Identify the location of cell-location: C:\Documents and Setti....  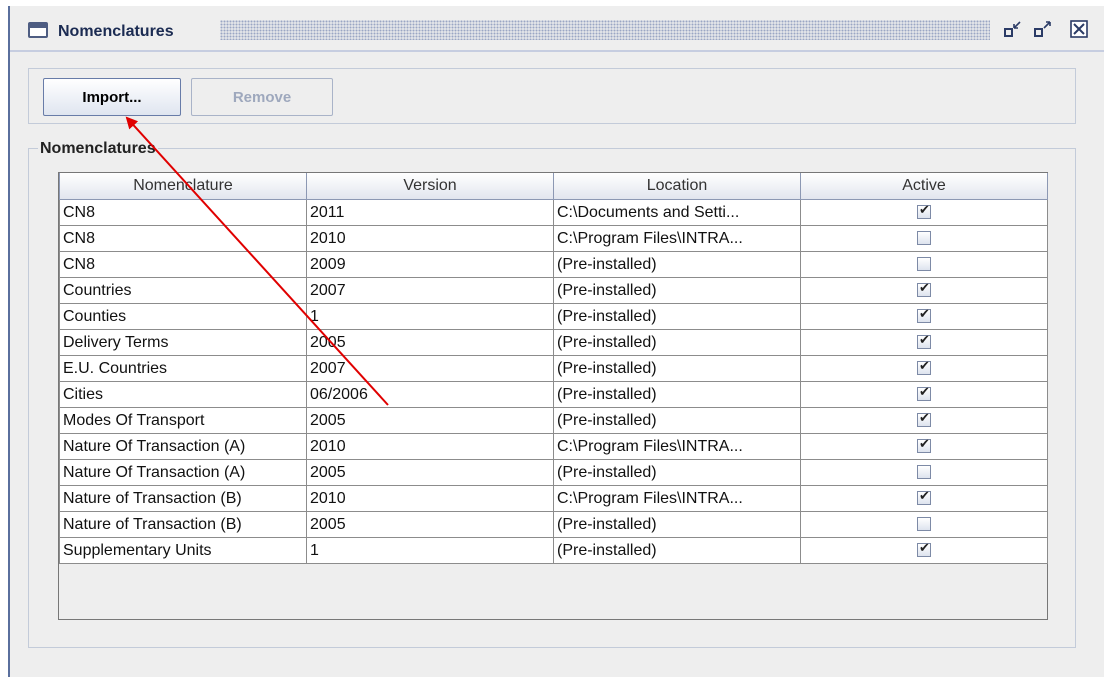
(677, 212).